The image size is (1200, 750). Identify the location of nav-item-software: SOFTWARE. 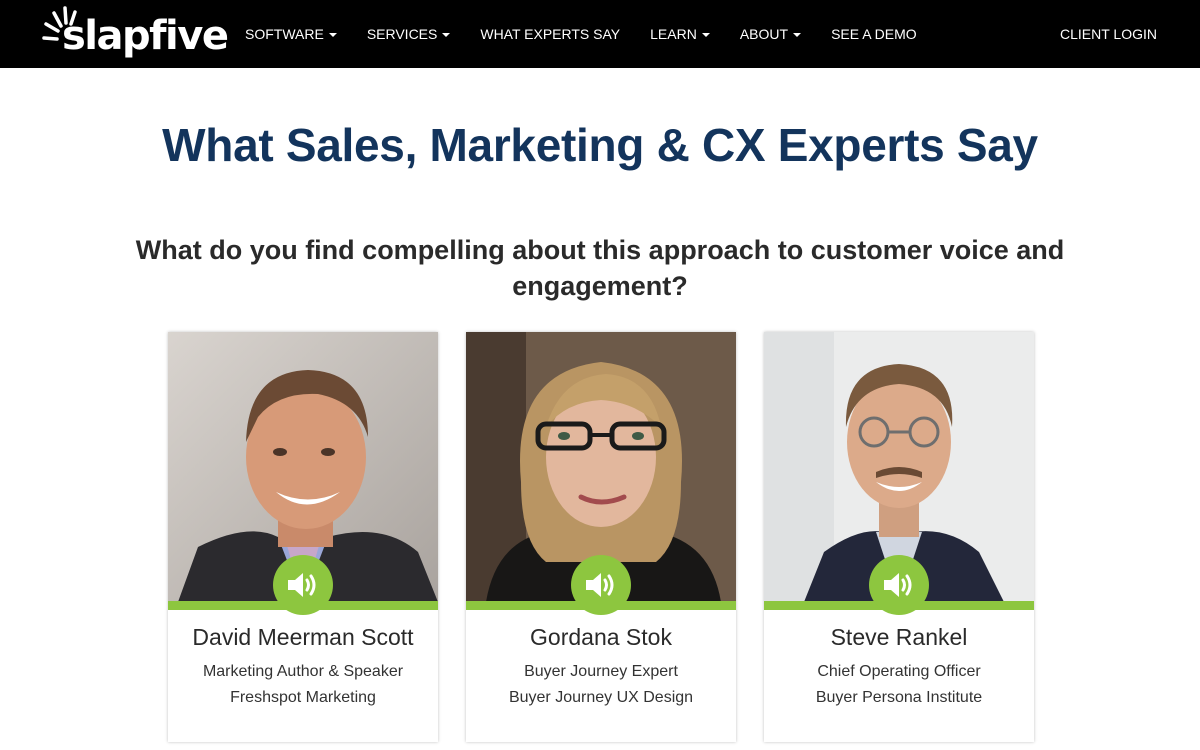
(291, 34).